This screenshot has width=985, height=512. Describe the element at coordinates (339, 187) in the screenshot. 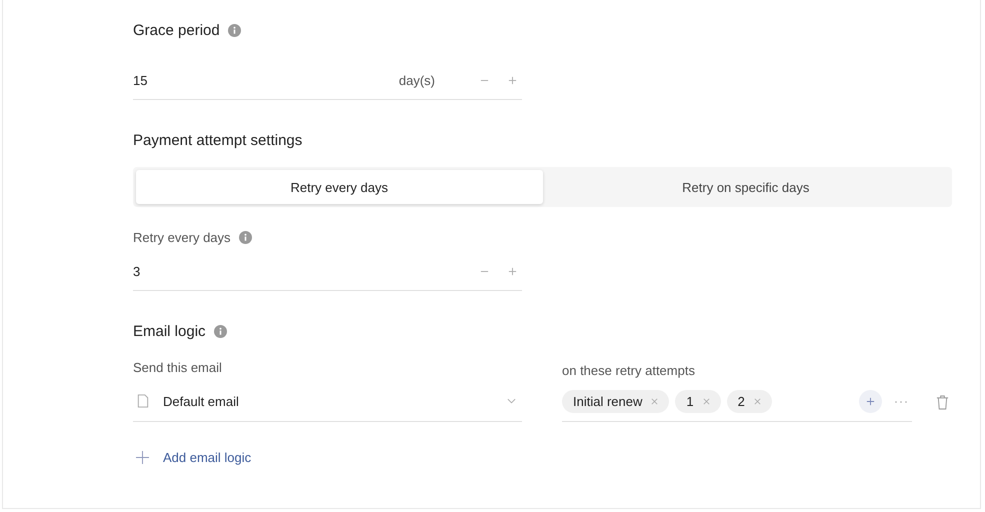

I see `tab: Retry every days` at that location.